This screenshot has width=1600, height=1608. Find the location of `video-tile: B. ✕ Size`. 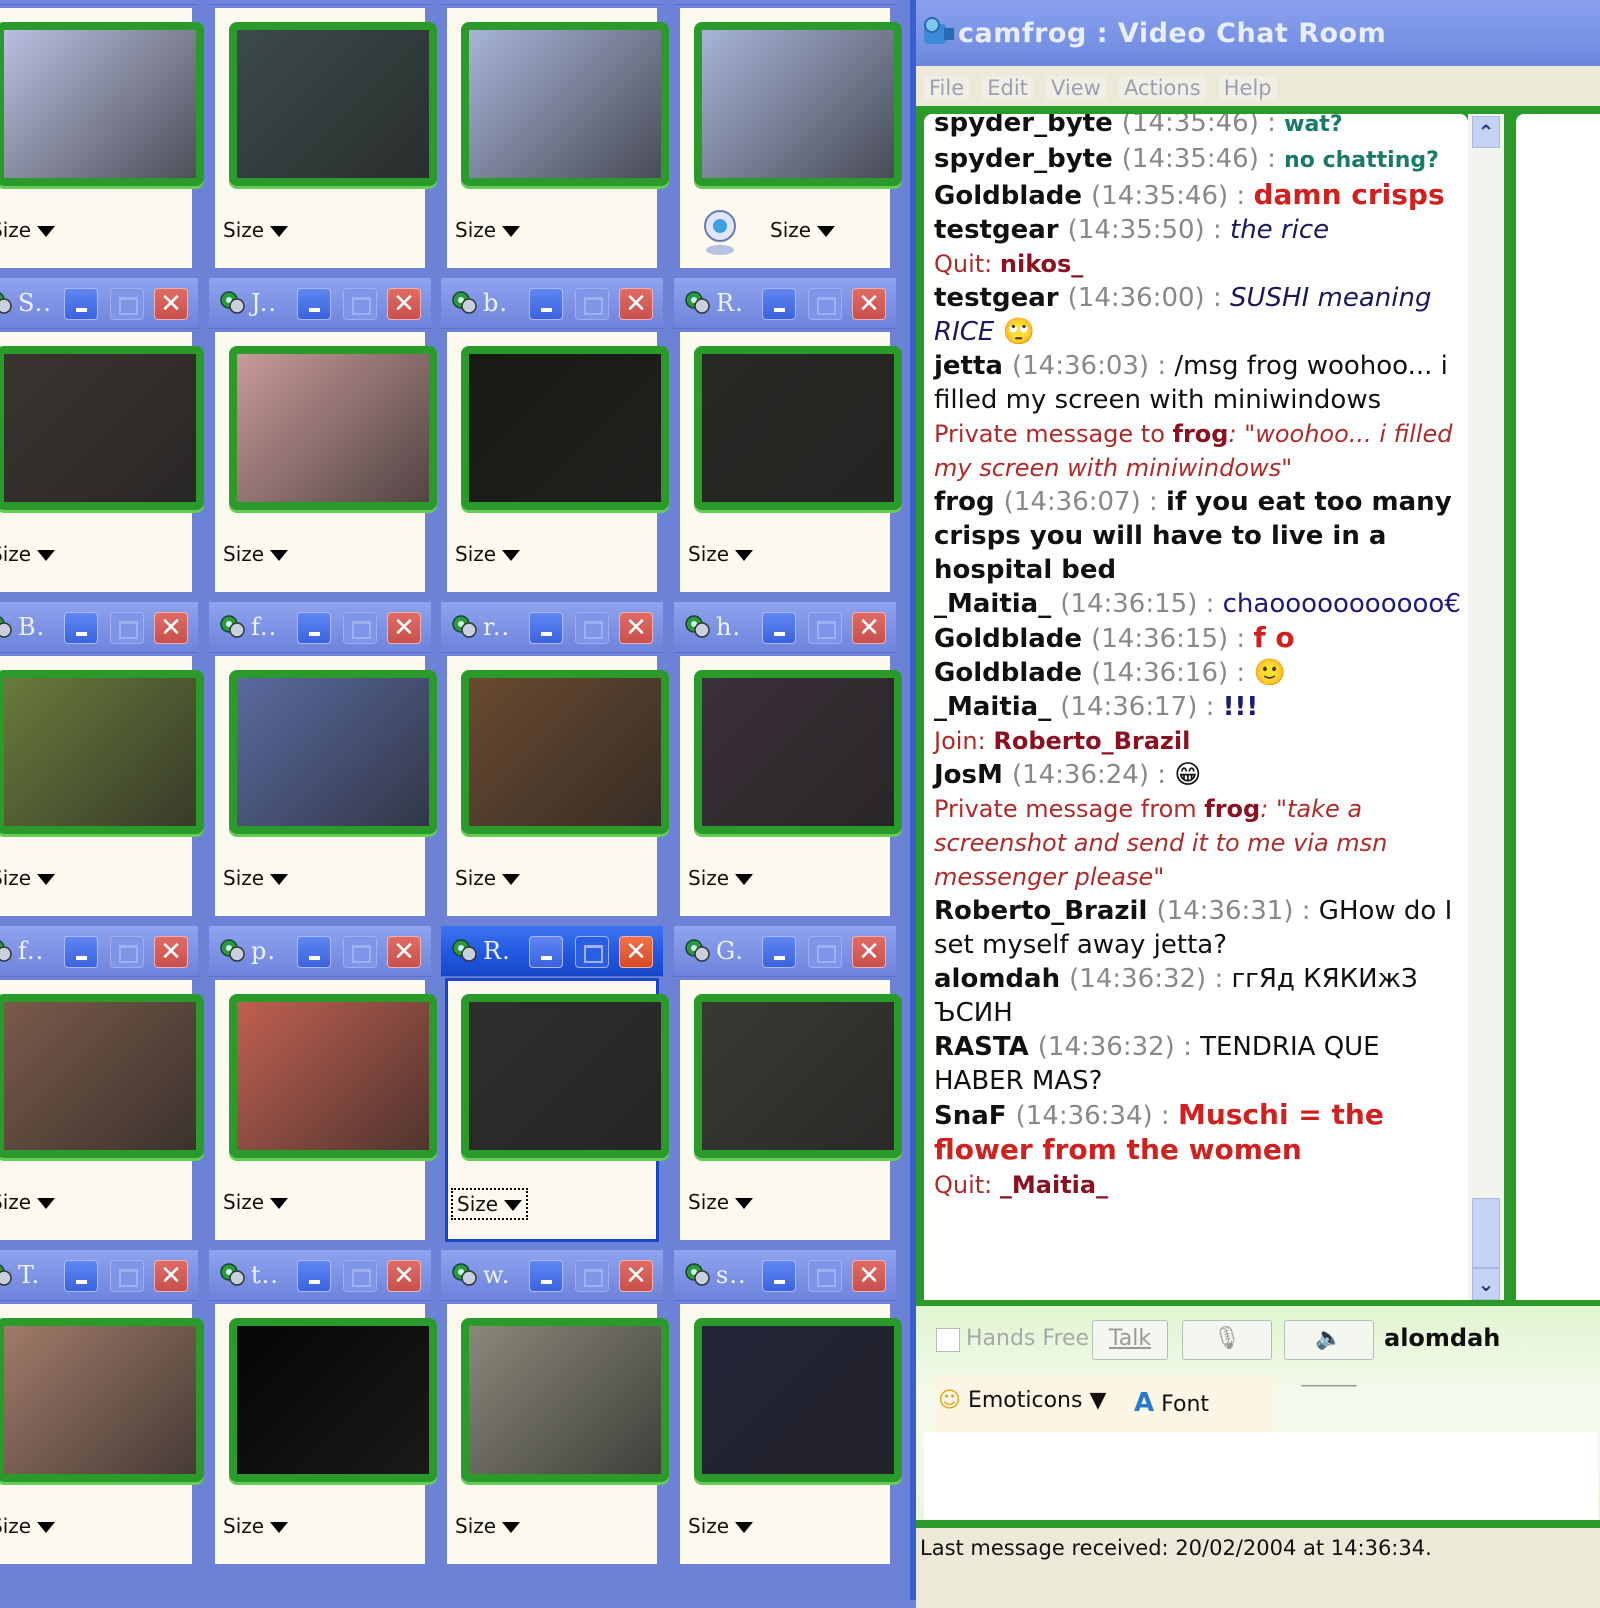

video-tile: B. ✕ Size is located at coordinates (102, 761).